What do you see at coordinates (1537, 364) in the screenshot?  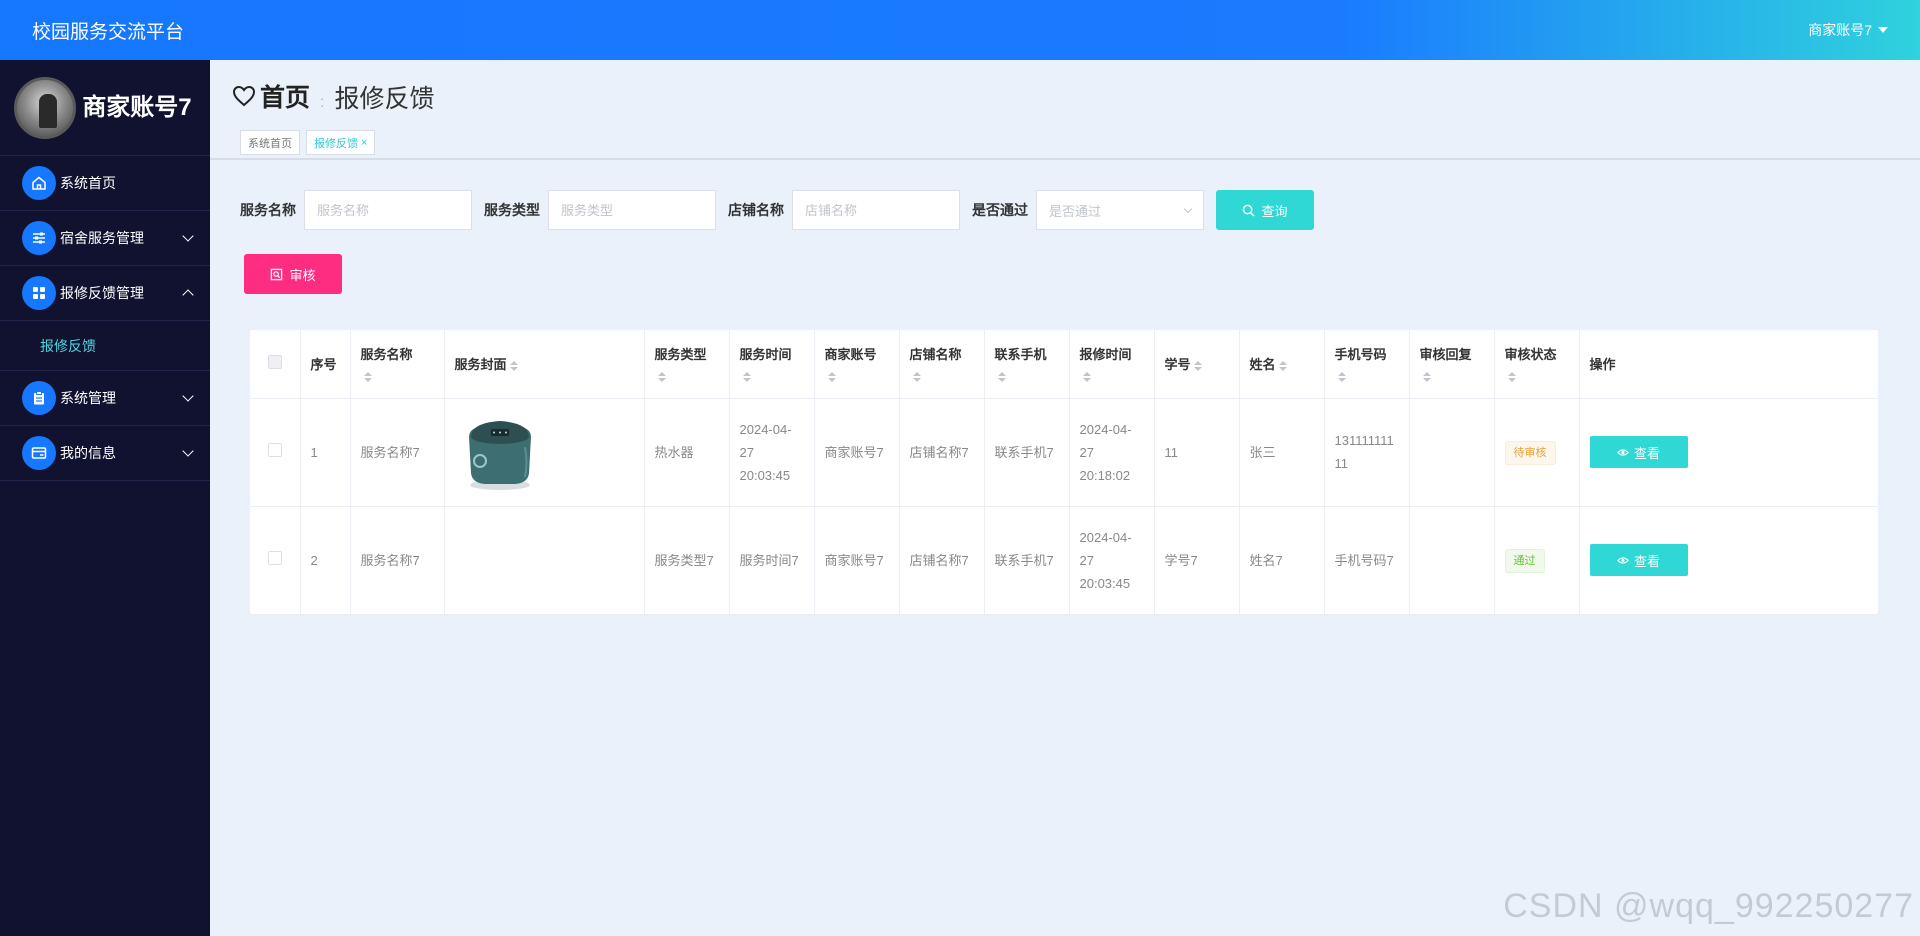 I see `col-header-sortable: 审核状态` at bounding box center [1537, 364].